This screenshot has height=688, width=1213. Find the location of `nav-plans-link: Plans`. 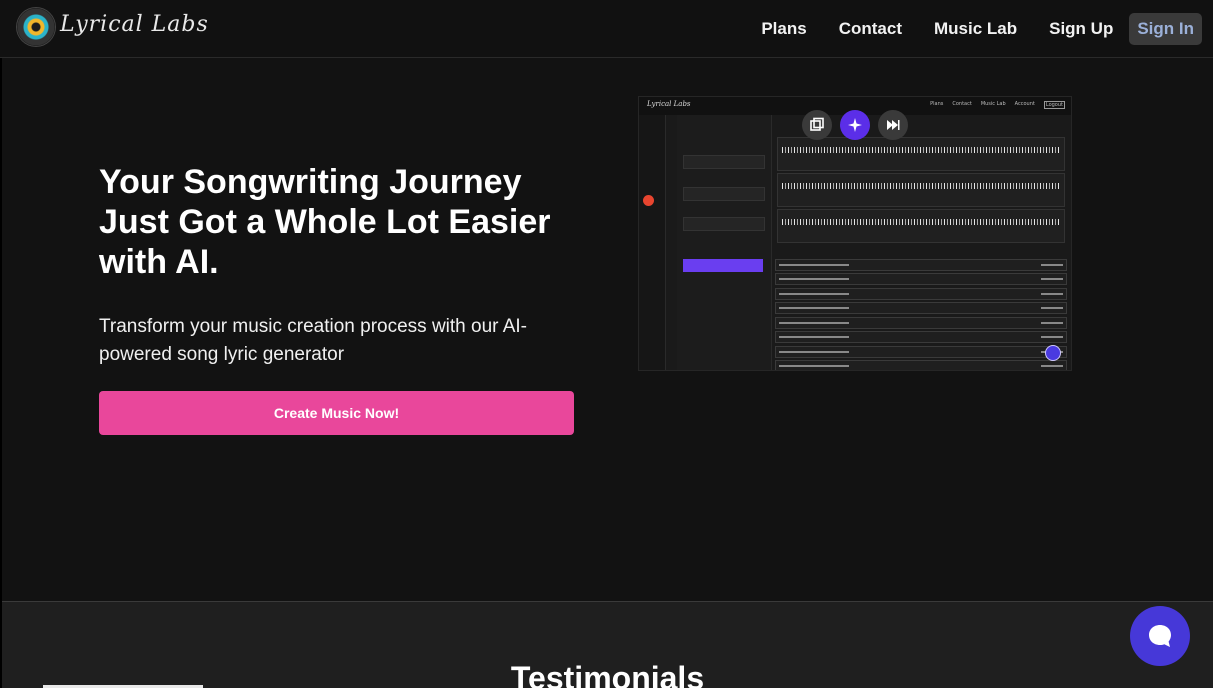

nav-plans-link: Plans is located at coordinates (783, 29).